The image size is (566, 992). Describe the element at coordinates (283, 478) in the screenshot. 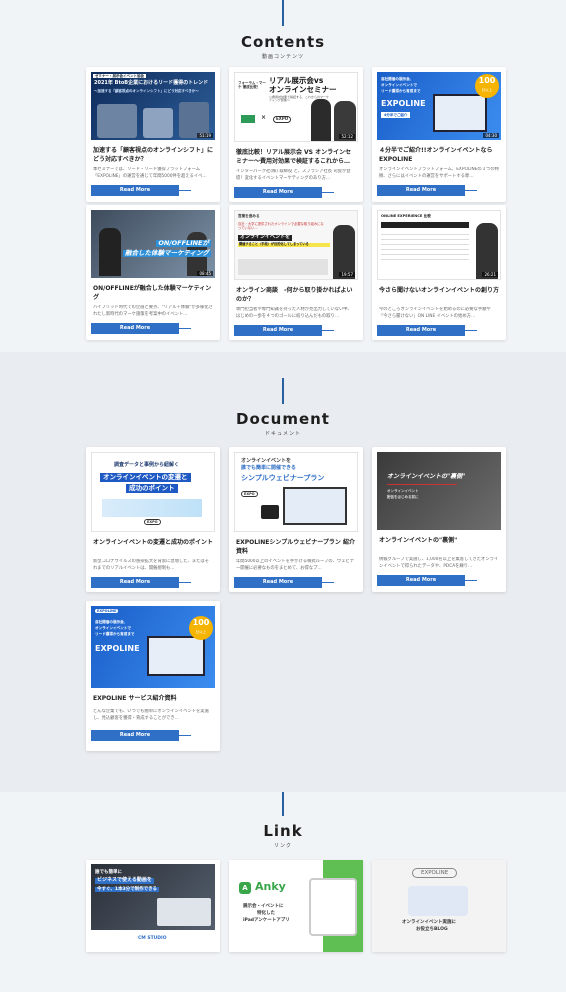

I see `thumb-heading: シンプルウェビナープラン` at that location.